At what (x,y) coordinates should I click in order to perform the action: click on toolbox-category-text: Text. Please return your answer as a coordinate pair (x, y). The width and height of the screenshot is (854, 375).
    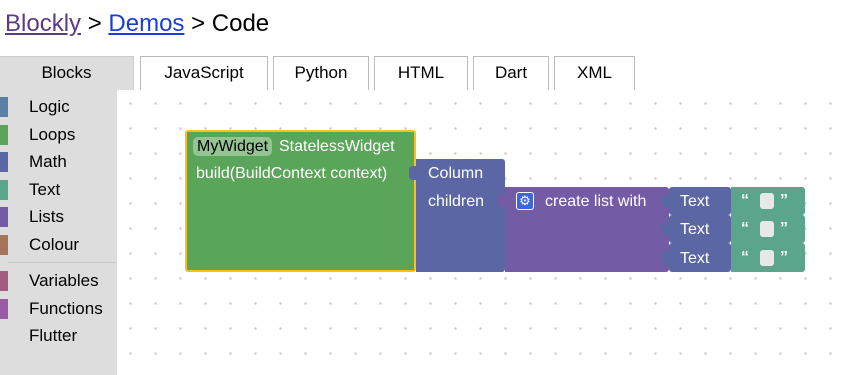
    Looking at the image, I should click on (58, 190).